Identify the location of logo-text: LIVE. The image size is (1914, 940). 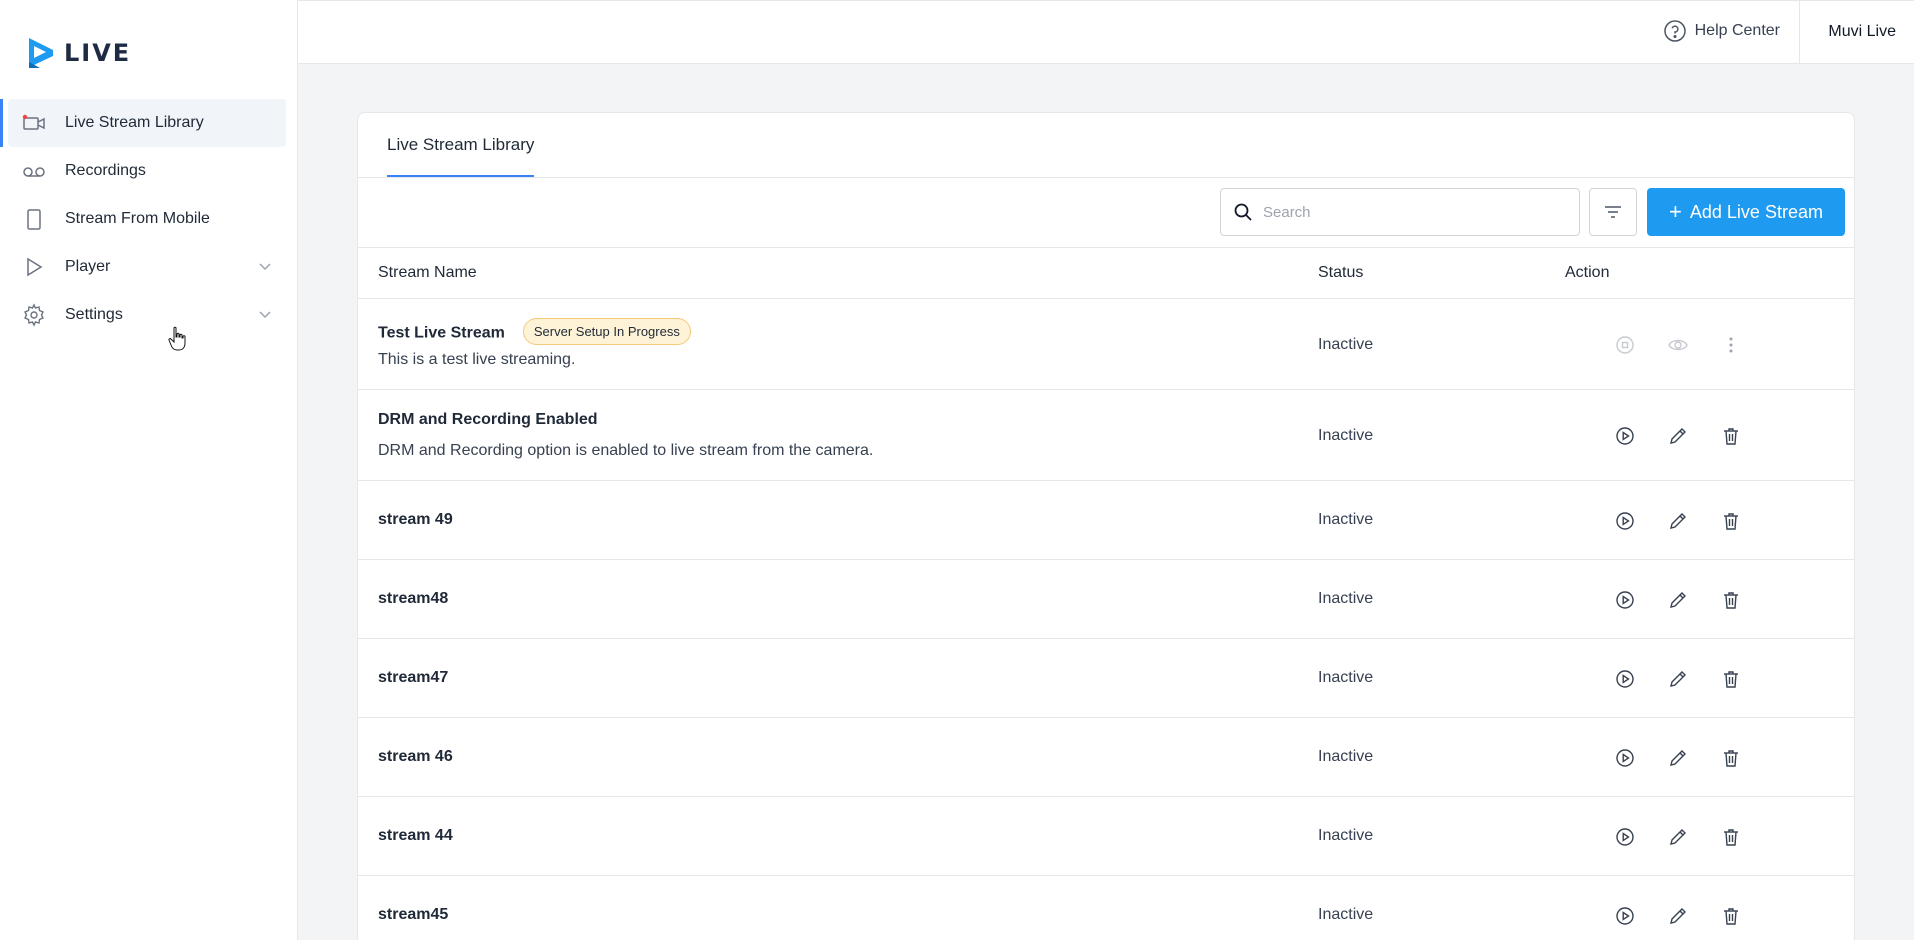
(98, 53).